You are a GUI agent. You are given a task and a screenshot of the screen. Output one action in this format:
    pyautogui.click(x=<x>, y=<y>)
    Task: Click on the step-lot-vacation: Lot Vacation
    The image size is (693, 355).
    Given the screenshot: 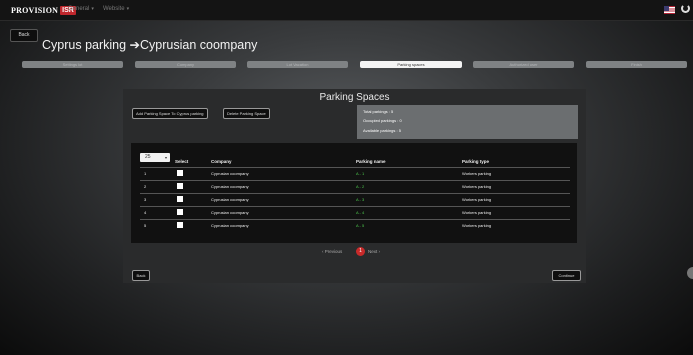 What is the action you would take?
    pyautogui.click(x=297, y=64)
    